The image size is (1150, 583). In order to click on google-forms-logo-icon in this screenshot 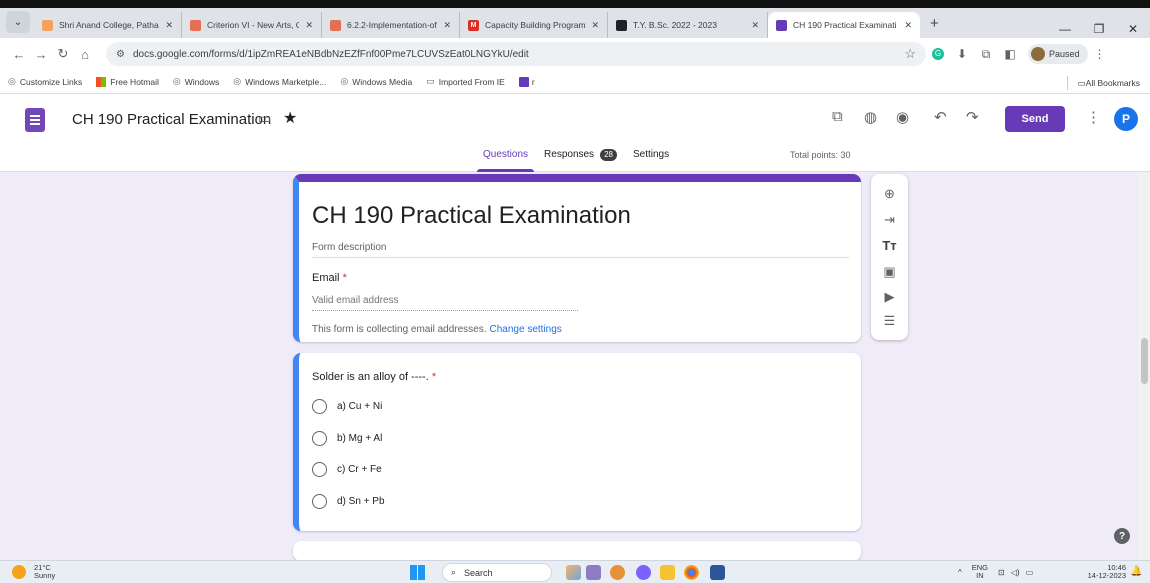, I will do `click(35, 120)`.